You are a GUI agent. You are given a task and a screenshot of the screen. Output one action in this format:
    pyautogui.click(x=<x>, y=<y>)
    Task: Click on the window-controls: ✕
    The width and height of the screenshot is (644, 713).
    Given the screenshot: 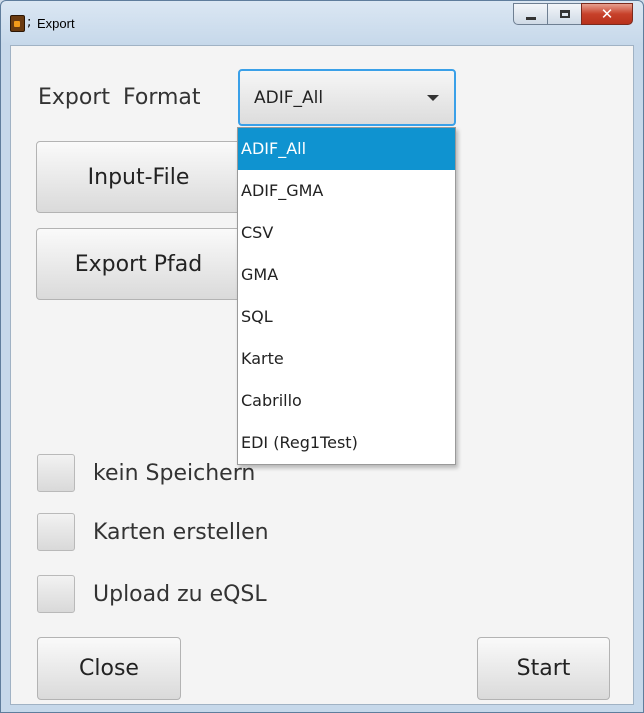 What is the action you would take?
    pyautogui.click(x=573, y=15)
    